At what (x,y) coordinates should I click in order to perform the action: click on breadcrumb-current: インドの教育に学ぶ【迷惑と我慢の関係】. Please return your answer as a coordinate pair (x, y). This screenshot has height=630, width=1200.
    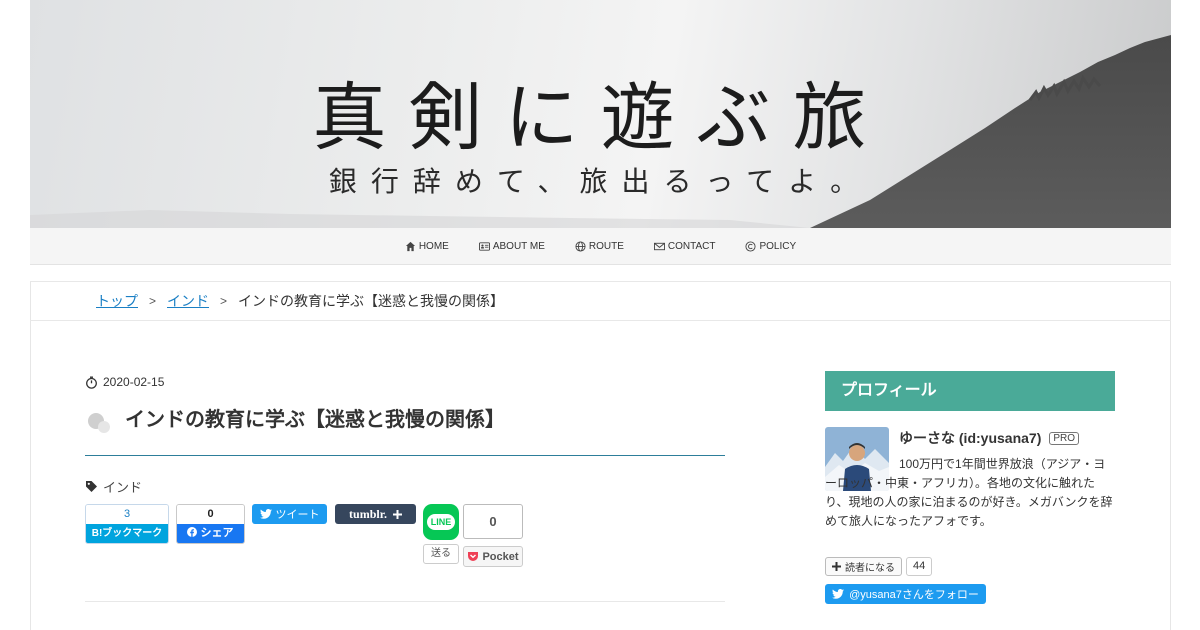
    Looking at the image, I should click on (371, 301).